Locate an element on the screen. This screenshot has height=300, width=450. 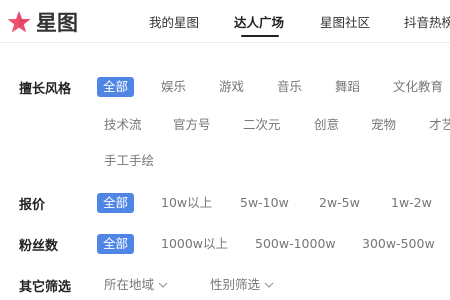
style-option-music: 音乐 is located at coordinates (289, 87).